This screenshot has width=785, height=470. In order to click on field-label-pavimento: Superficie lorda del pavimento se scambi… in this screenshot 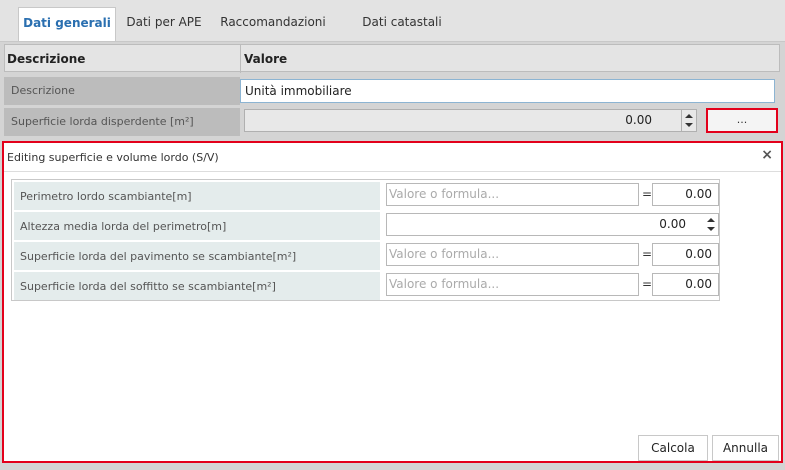, I will do `click(158, 256)`.